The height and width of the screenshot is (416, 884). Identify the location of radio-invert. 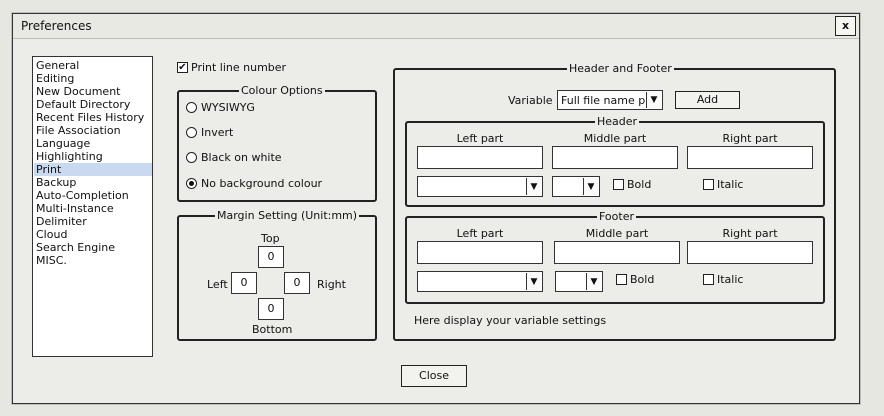
(191, 132).